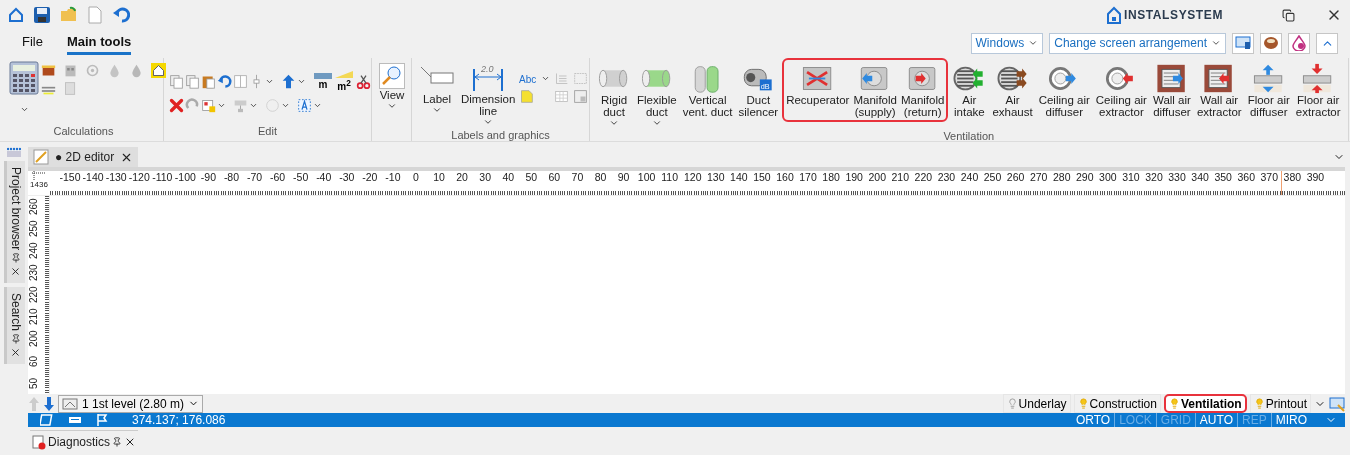 The width and height of the screenshot is (1350, 455). I want to click on ribbon-button: View, so click(392, 87).